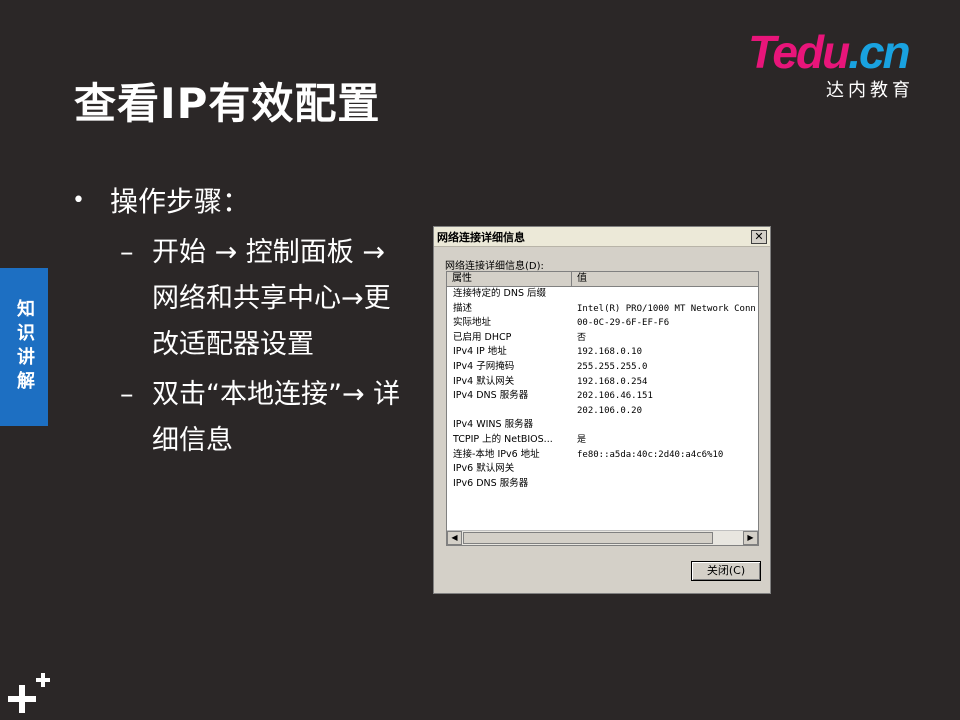 This screenshot has width=960, height=720. What do you see at coordinates (484, 366) in the screenshot?
I see `row-property: IPv4 子网掩码` at bounding box center [484, 366].